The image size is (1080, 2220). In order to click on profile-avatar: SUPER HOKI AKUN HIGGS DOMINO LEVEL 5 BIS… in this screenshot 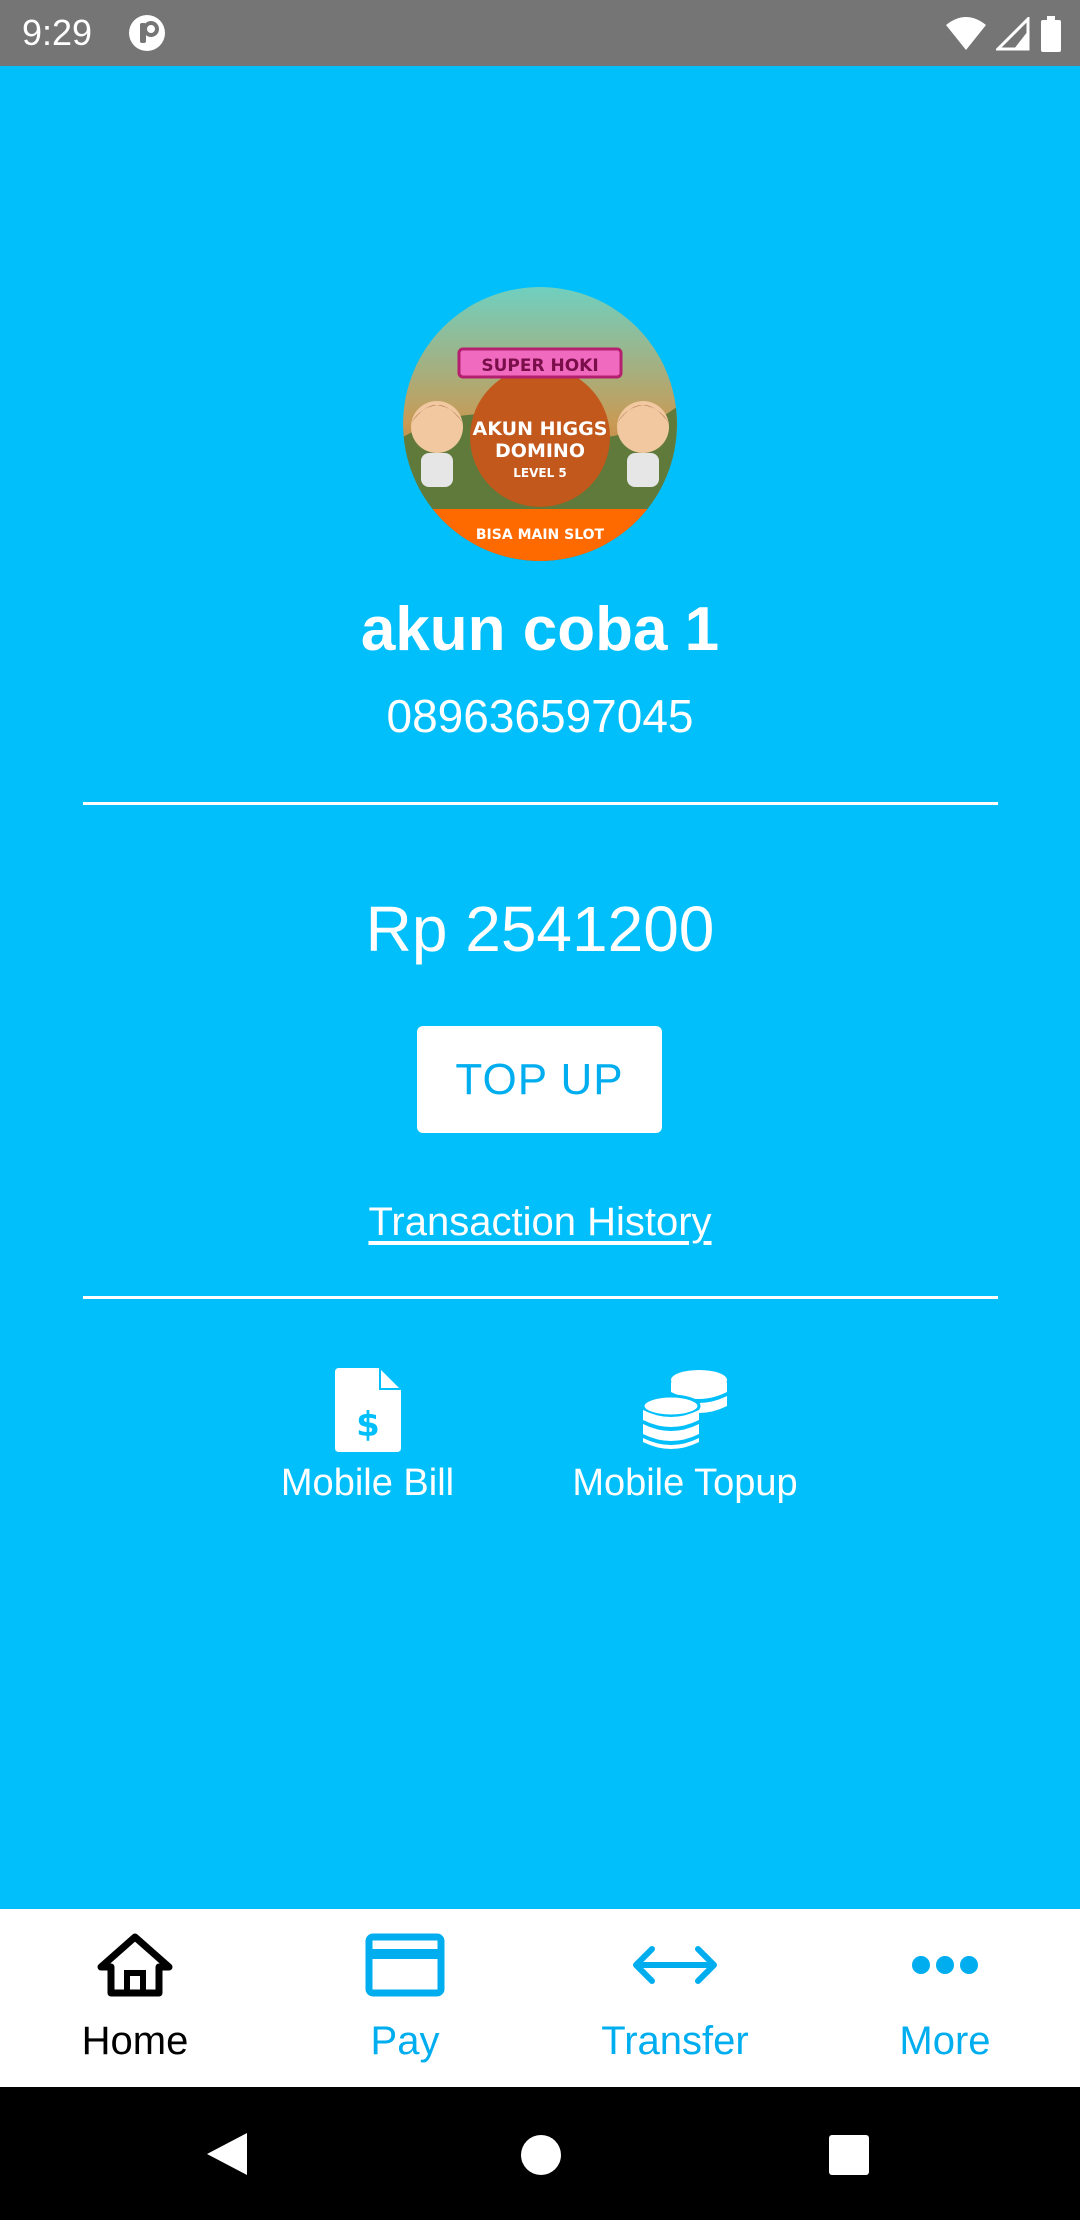, I will do `click(540, 424)`.